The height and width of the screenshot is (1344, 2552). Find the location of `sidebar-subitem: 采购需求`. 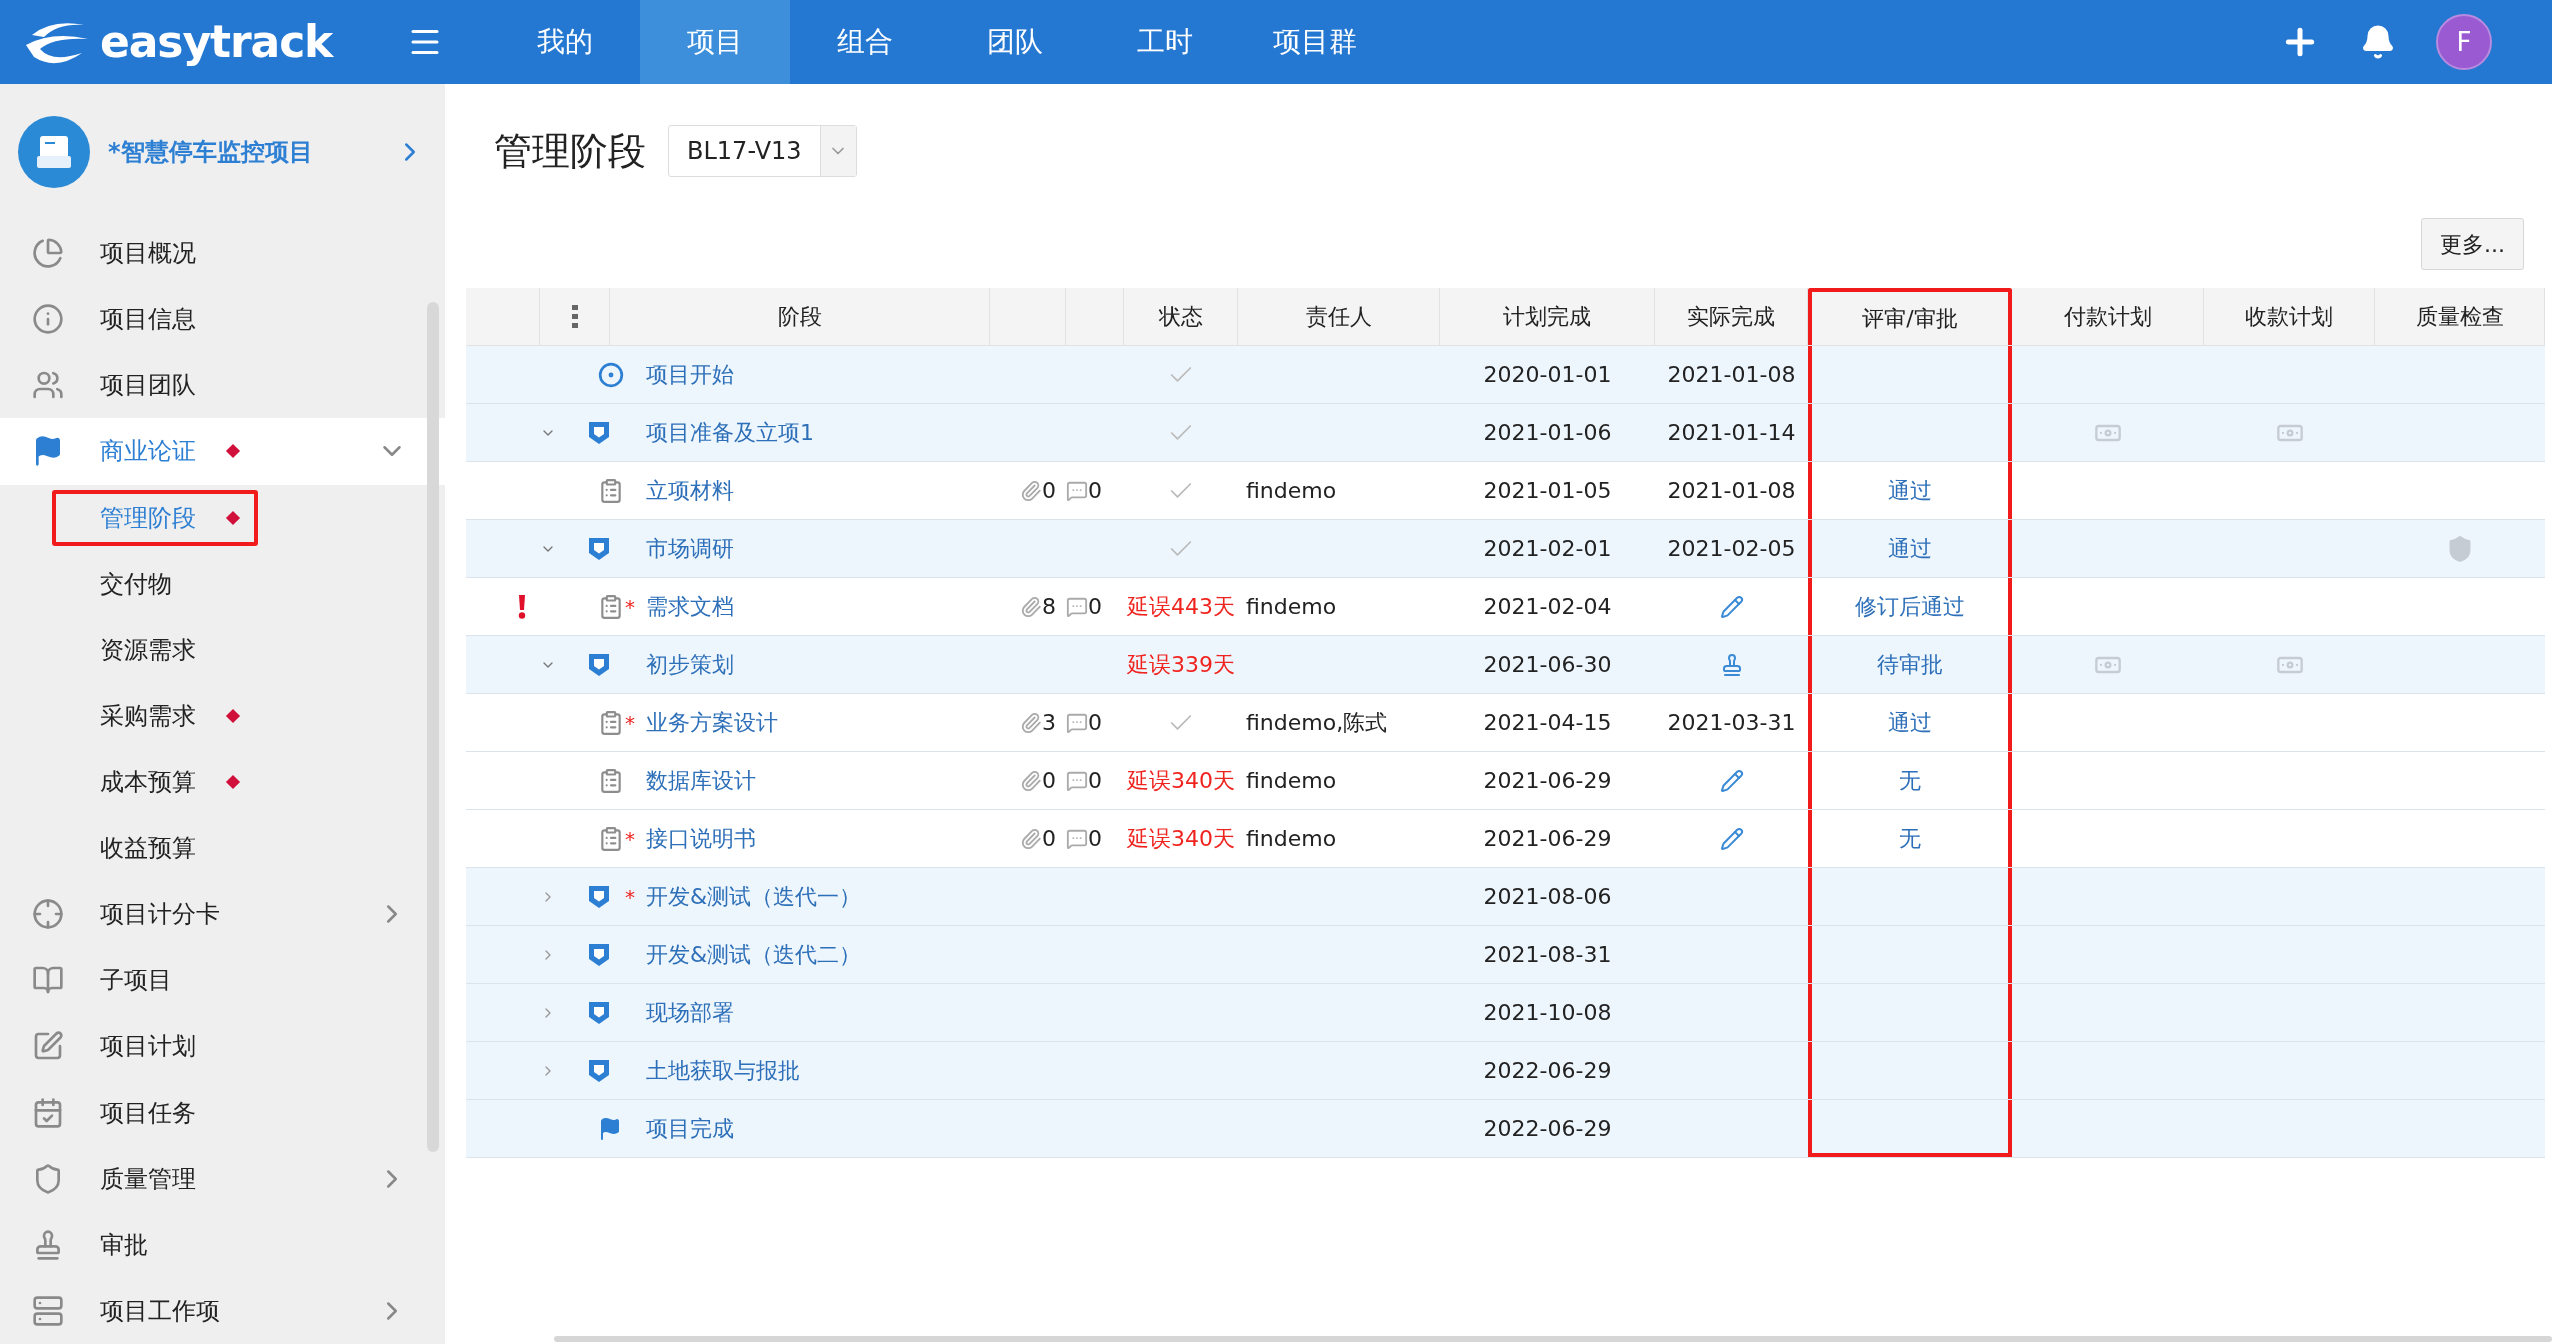

sidebar-subitem: 采购需求 is located at coordinates (155, 715).